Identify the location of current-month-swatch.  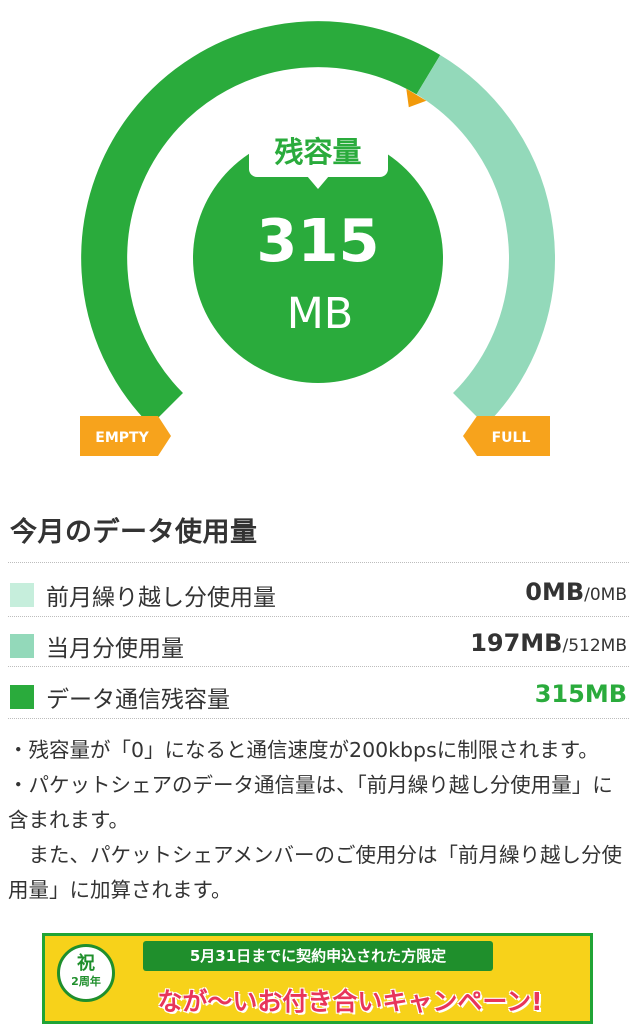
(22, 646).